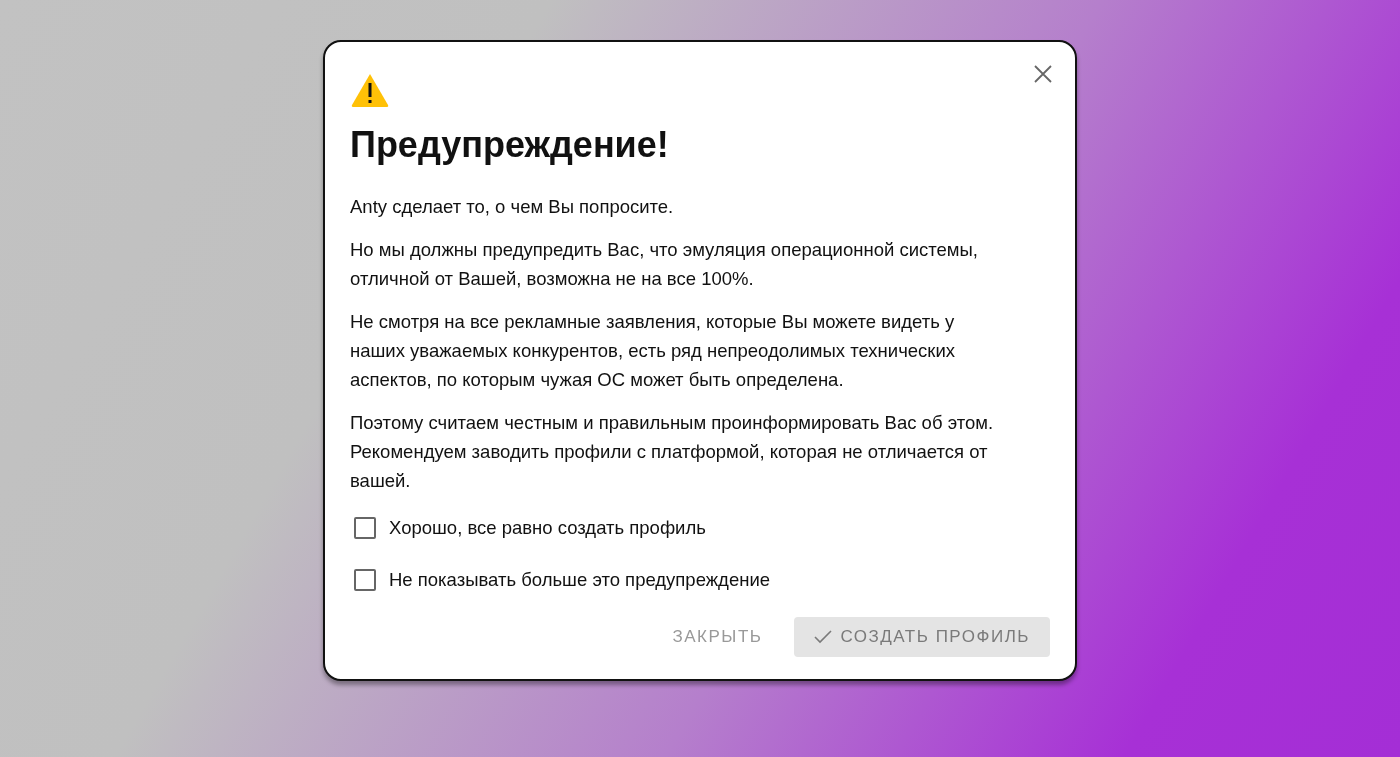 The image size is (1400, 757). Describe the element at coordinates (510, 145) in the screenshot. I see `dialog-title: Предупреждение!` at that location.